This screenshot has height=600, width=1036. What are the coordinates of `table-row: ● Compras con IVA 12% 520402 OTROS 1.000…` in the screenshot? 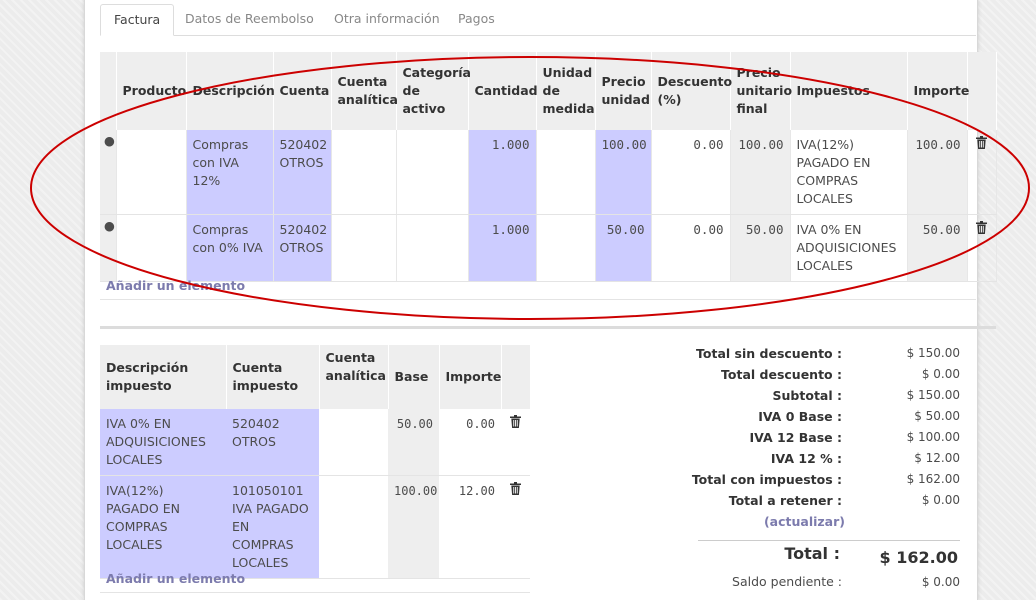 It's located at (548, 172).